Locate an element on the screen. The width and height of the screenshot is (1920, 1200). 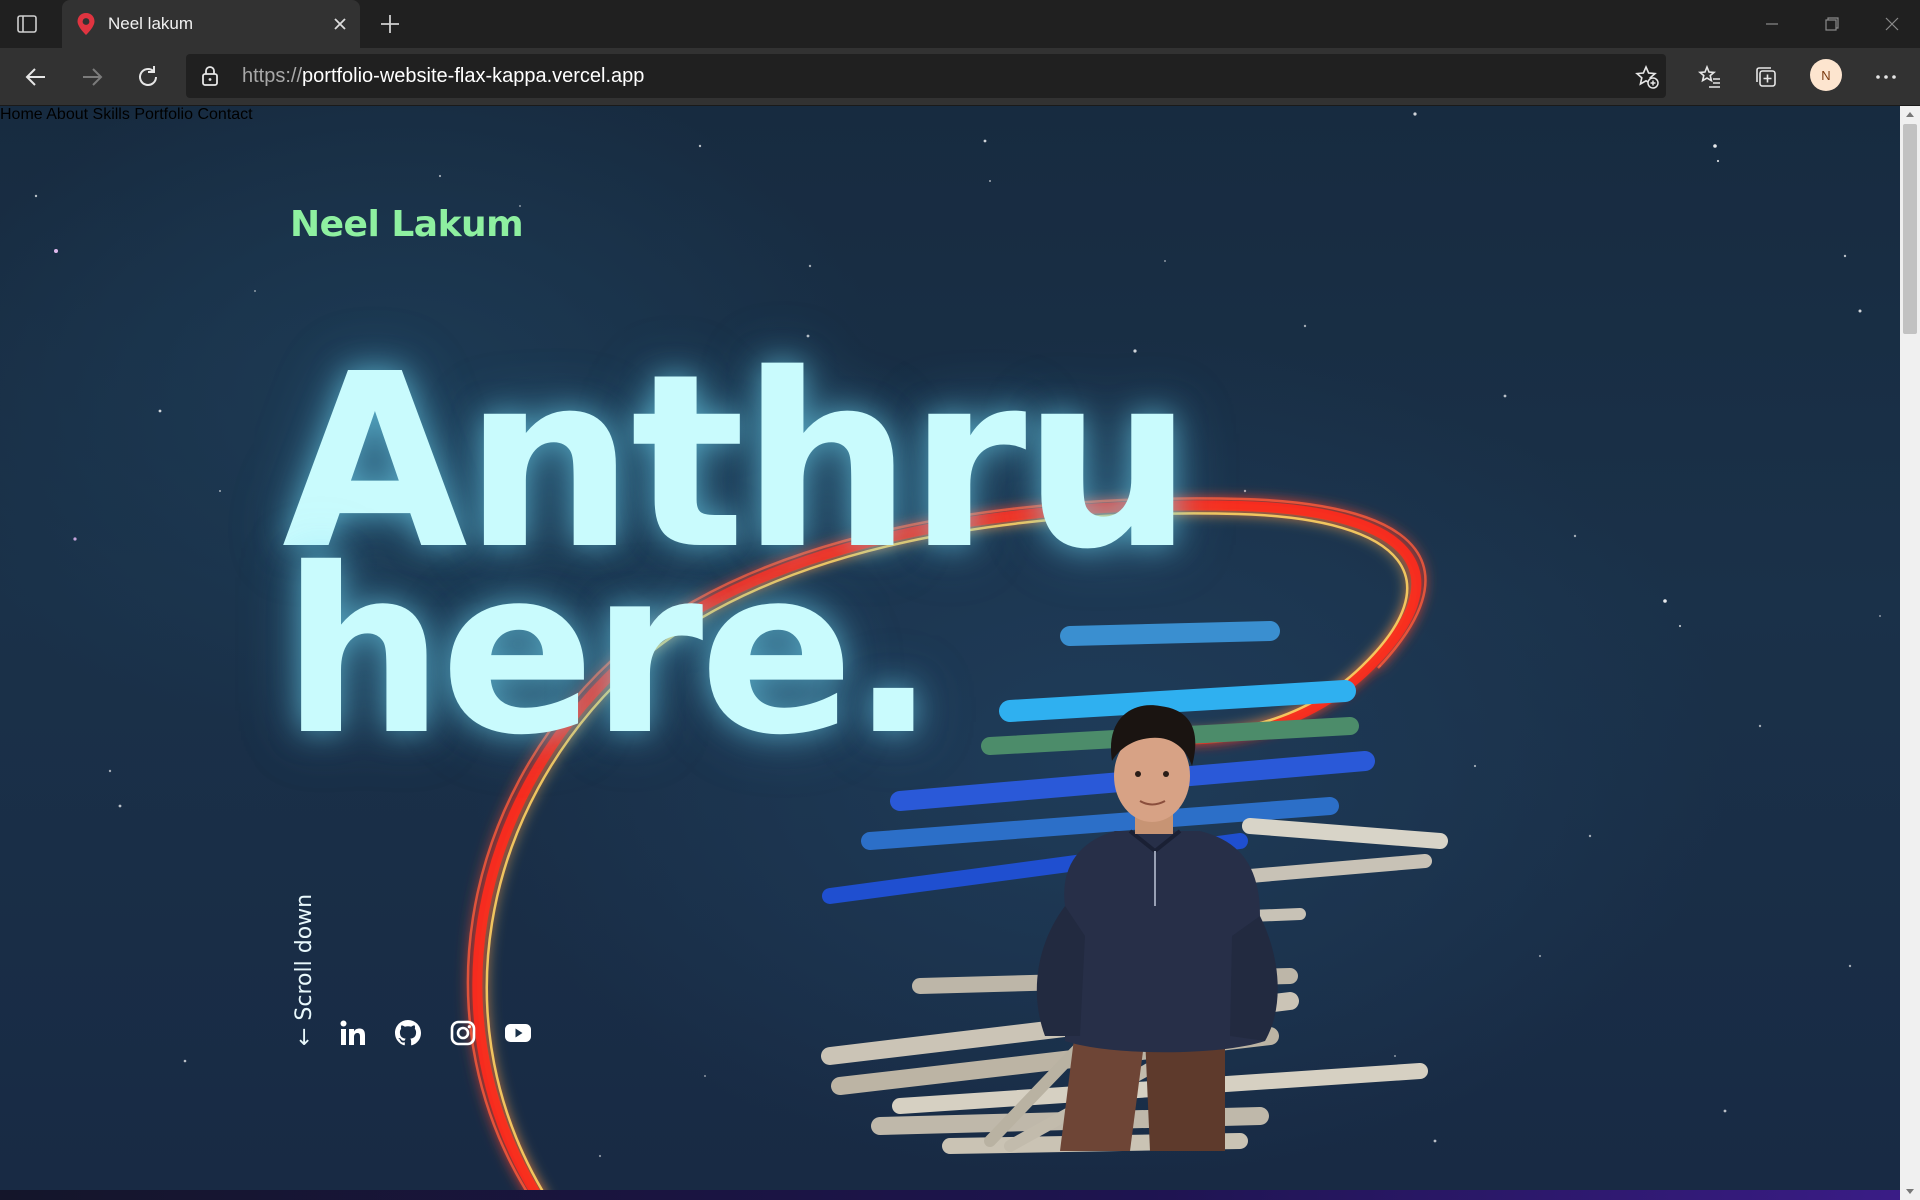
instagram-icon is located at coordinates (463, 1033).